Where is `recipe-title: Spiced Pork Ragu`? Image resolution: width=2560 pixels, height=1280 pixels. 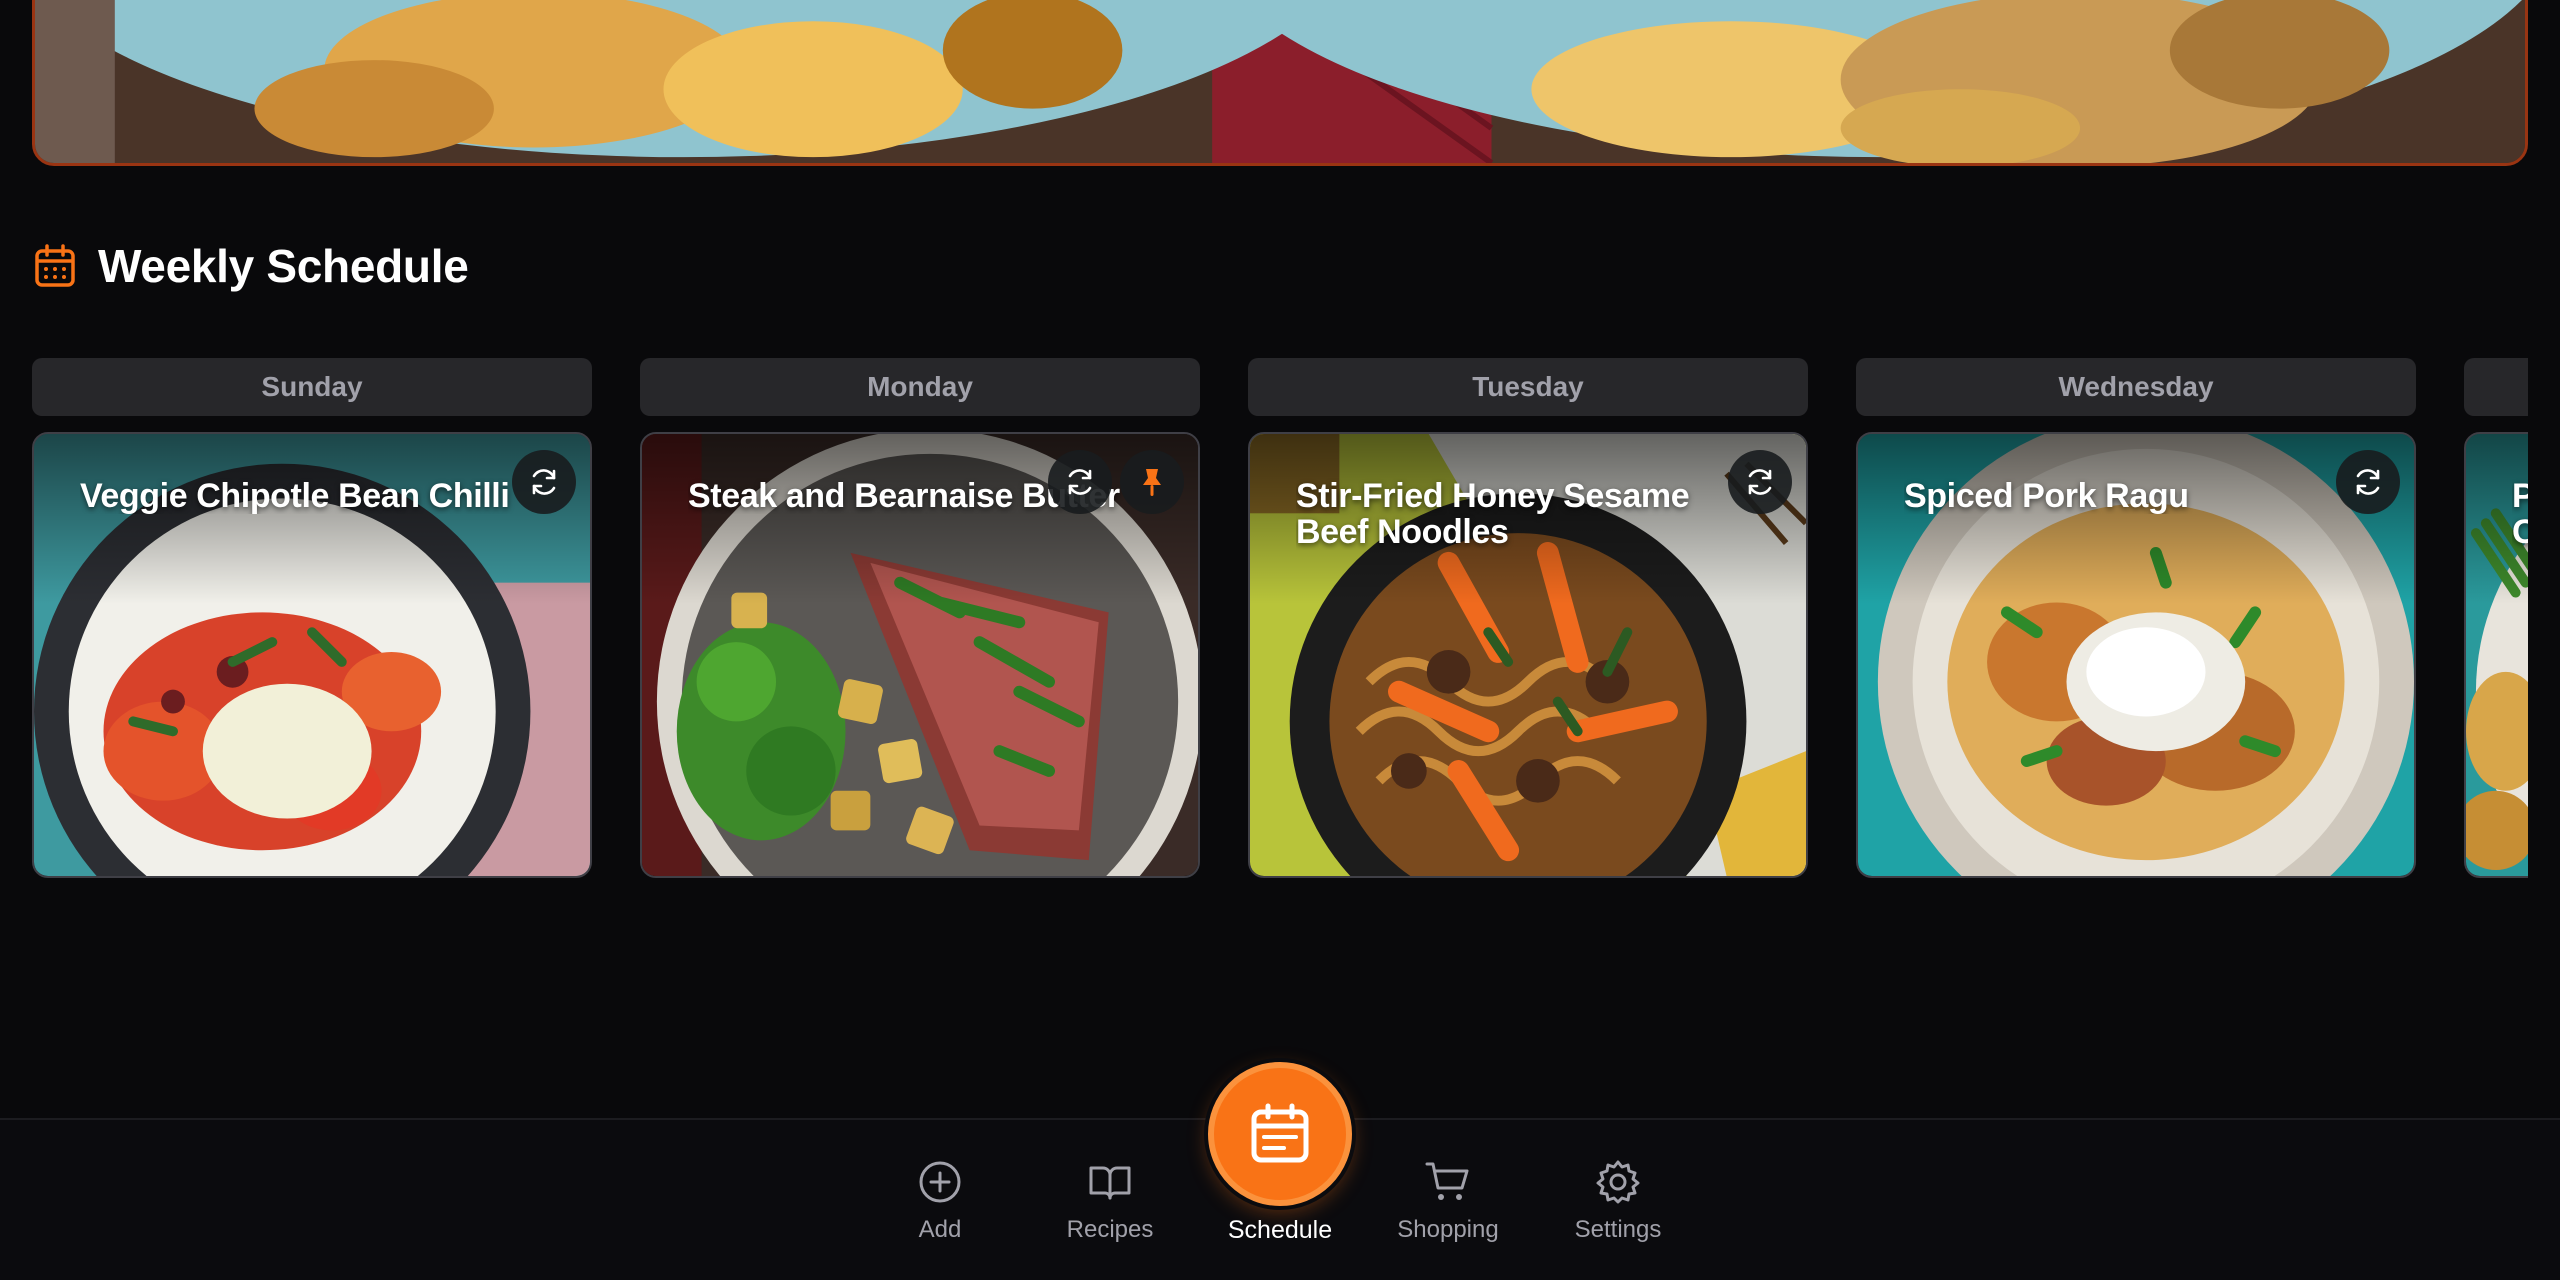
recipe-title: Spiced Pork Ragu is located at coordinates (2046, 496).